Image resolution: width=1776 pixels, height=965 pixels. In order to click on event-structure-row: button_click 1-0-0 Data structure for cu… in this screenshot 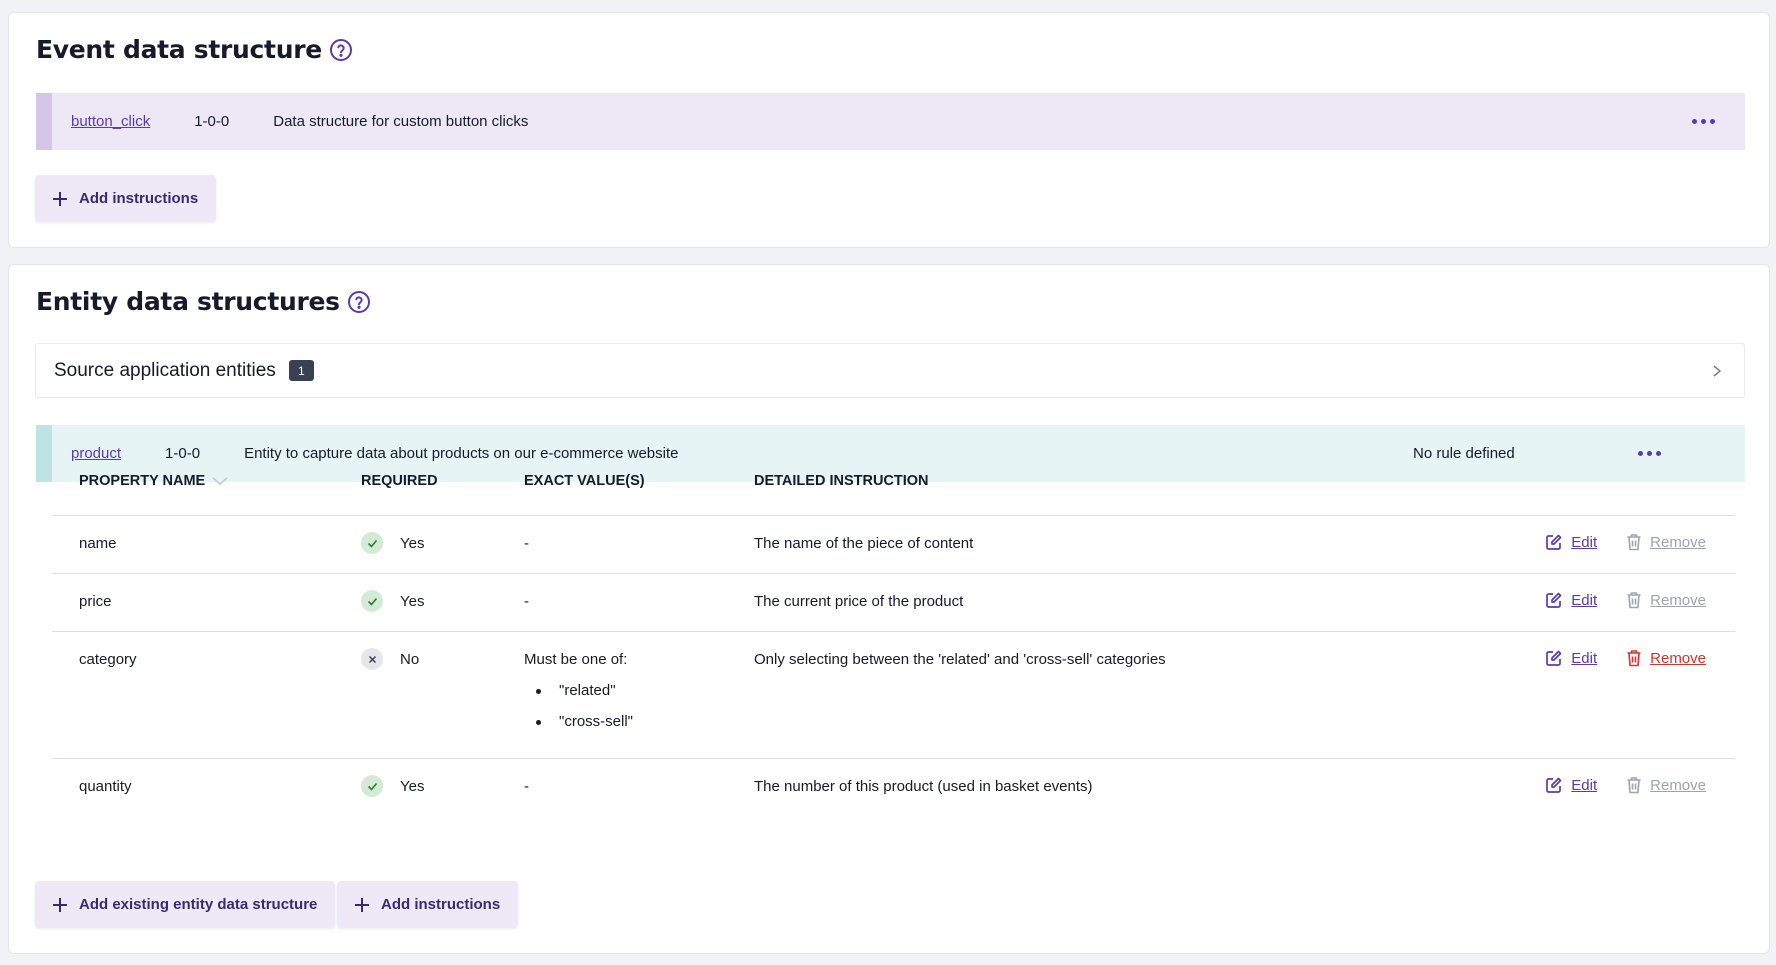, I will do `click(890, 121)`.